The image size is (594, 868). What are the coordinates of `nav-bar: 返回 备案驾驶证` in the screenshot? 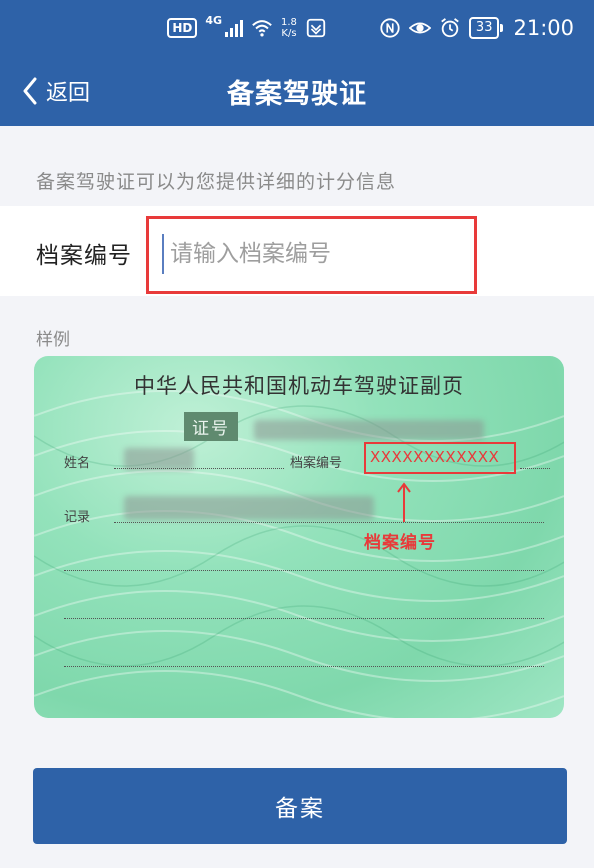 It's located at (297, 91).